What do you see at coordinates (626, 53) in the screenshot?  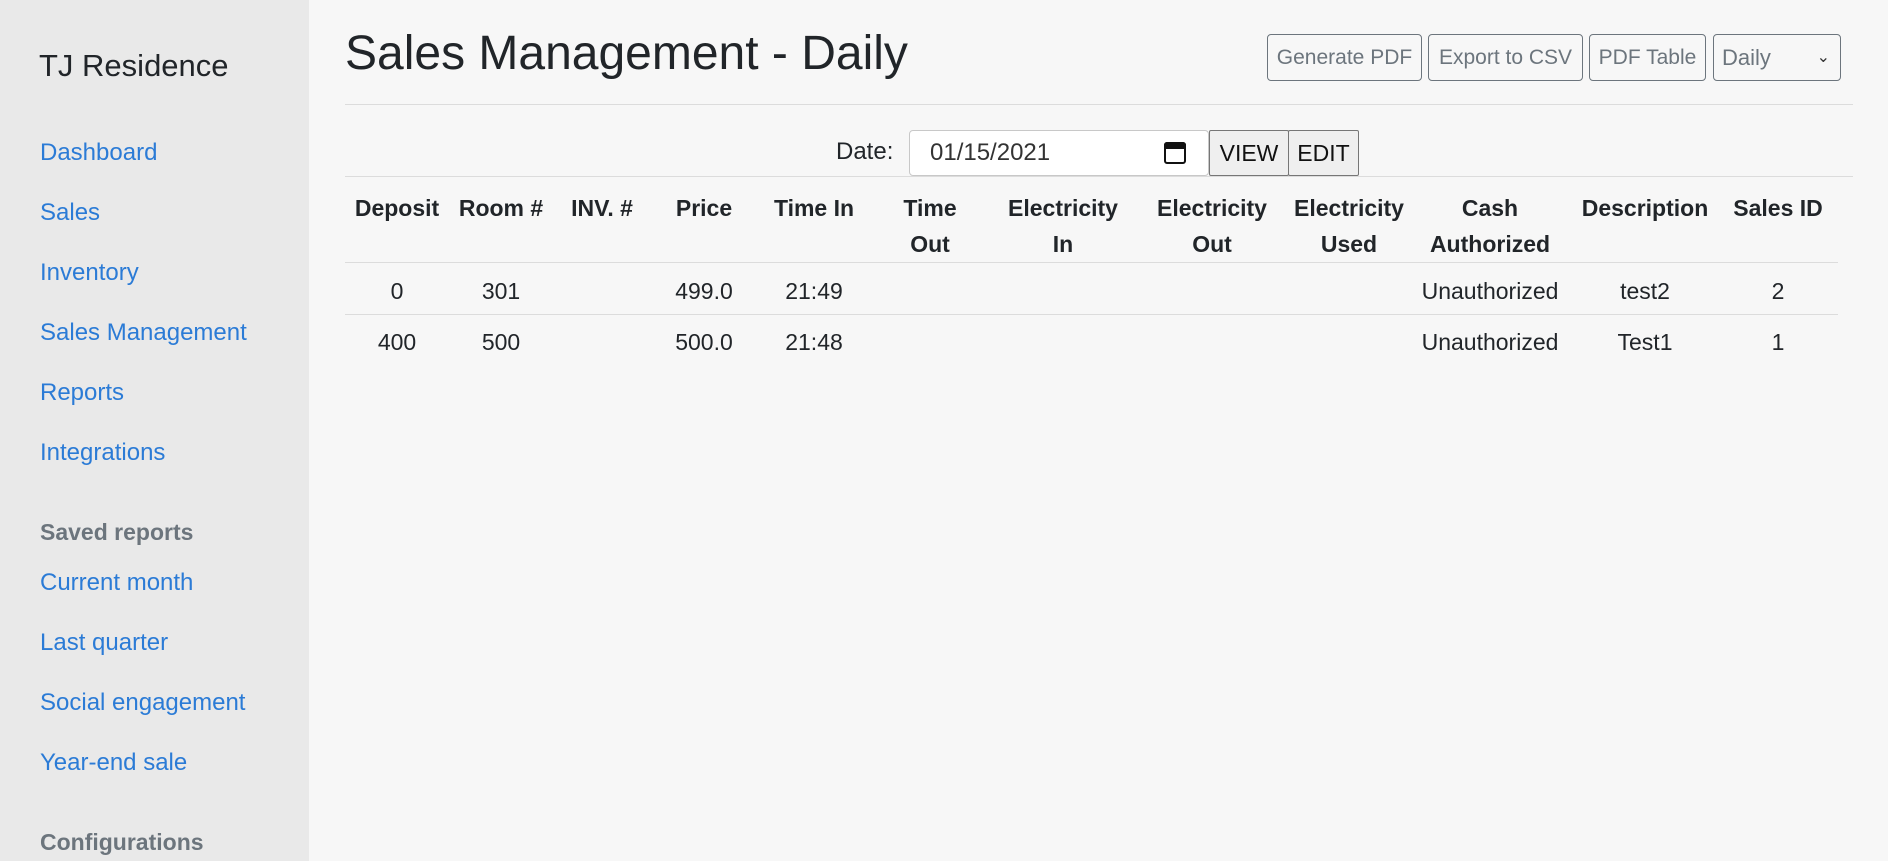 I see `page-title: Sales Management - Daily` at bounding box center [626, 53].